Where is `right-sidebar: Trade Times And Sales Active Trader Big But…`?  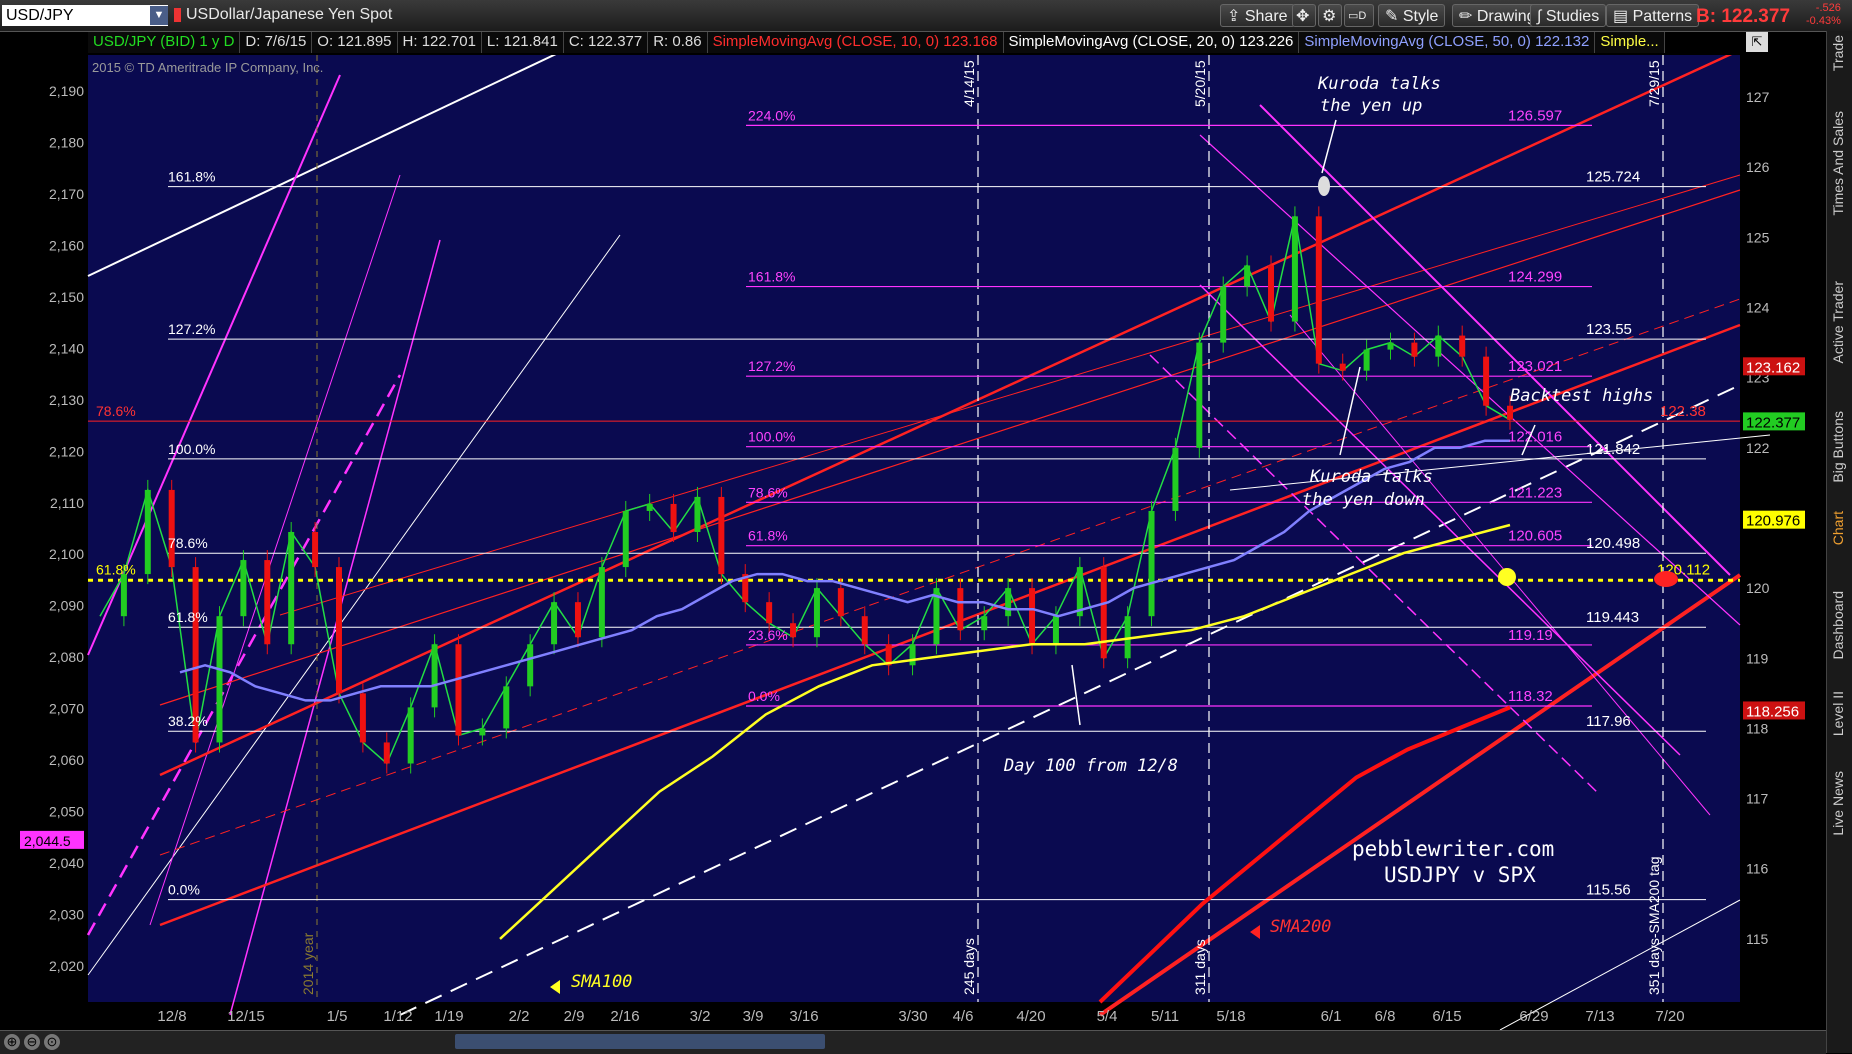
right-sidebar: Trade Times And Sales Active Trader Big But… is located at coordinates (1839, 542).